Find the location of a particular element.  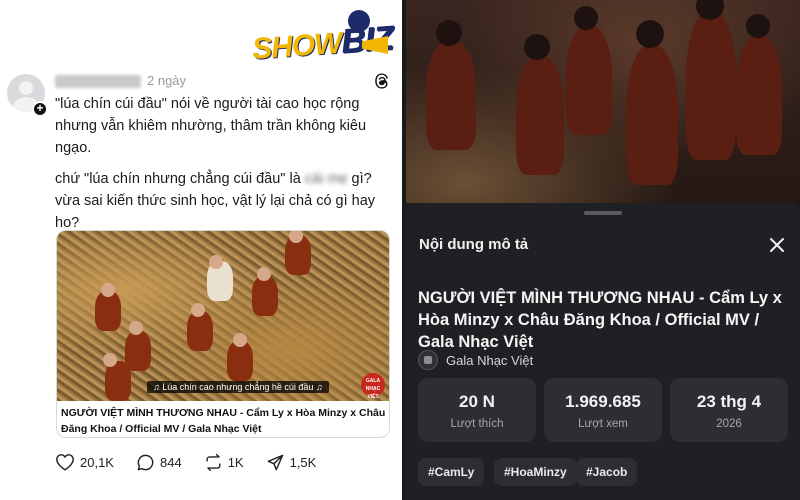

channel-name: Gala Nhạc Việt is located at coordinates (490, 360).